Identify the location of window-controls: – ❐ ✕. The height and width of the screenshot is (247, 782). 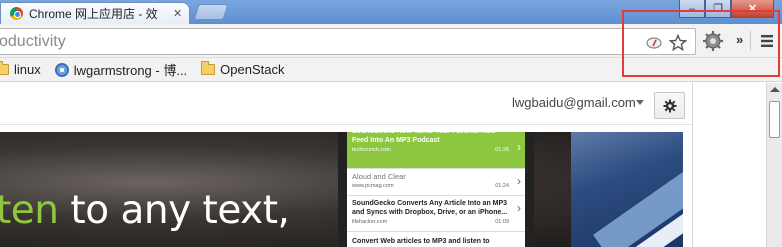
(726, 9).